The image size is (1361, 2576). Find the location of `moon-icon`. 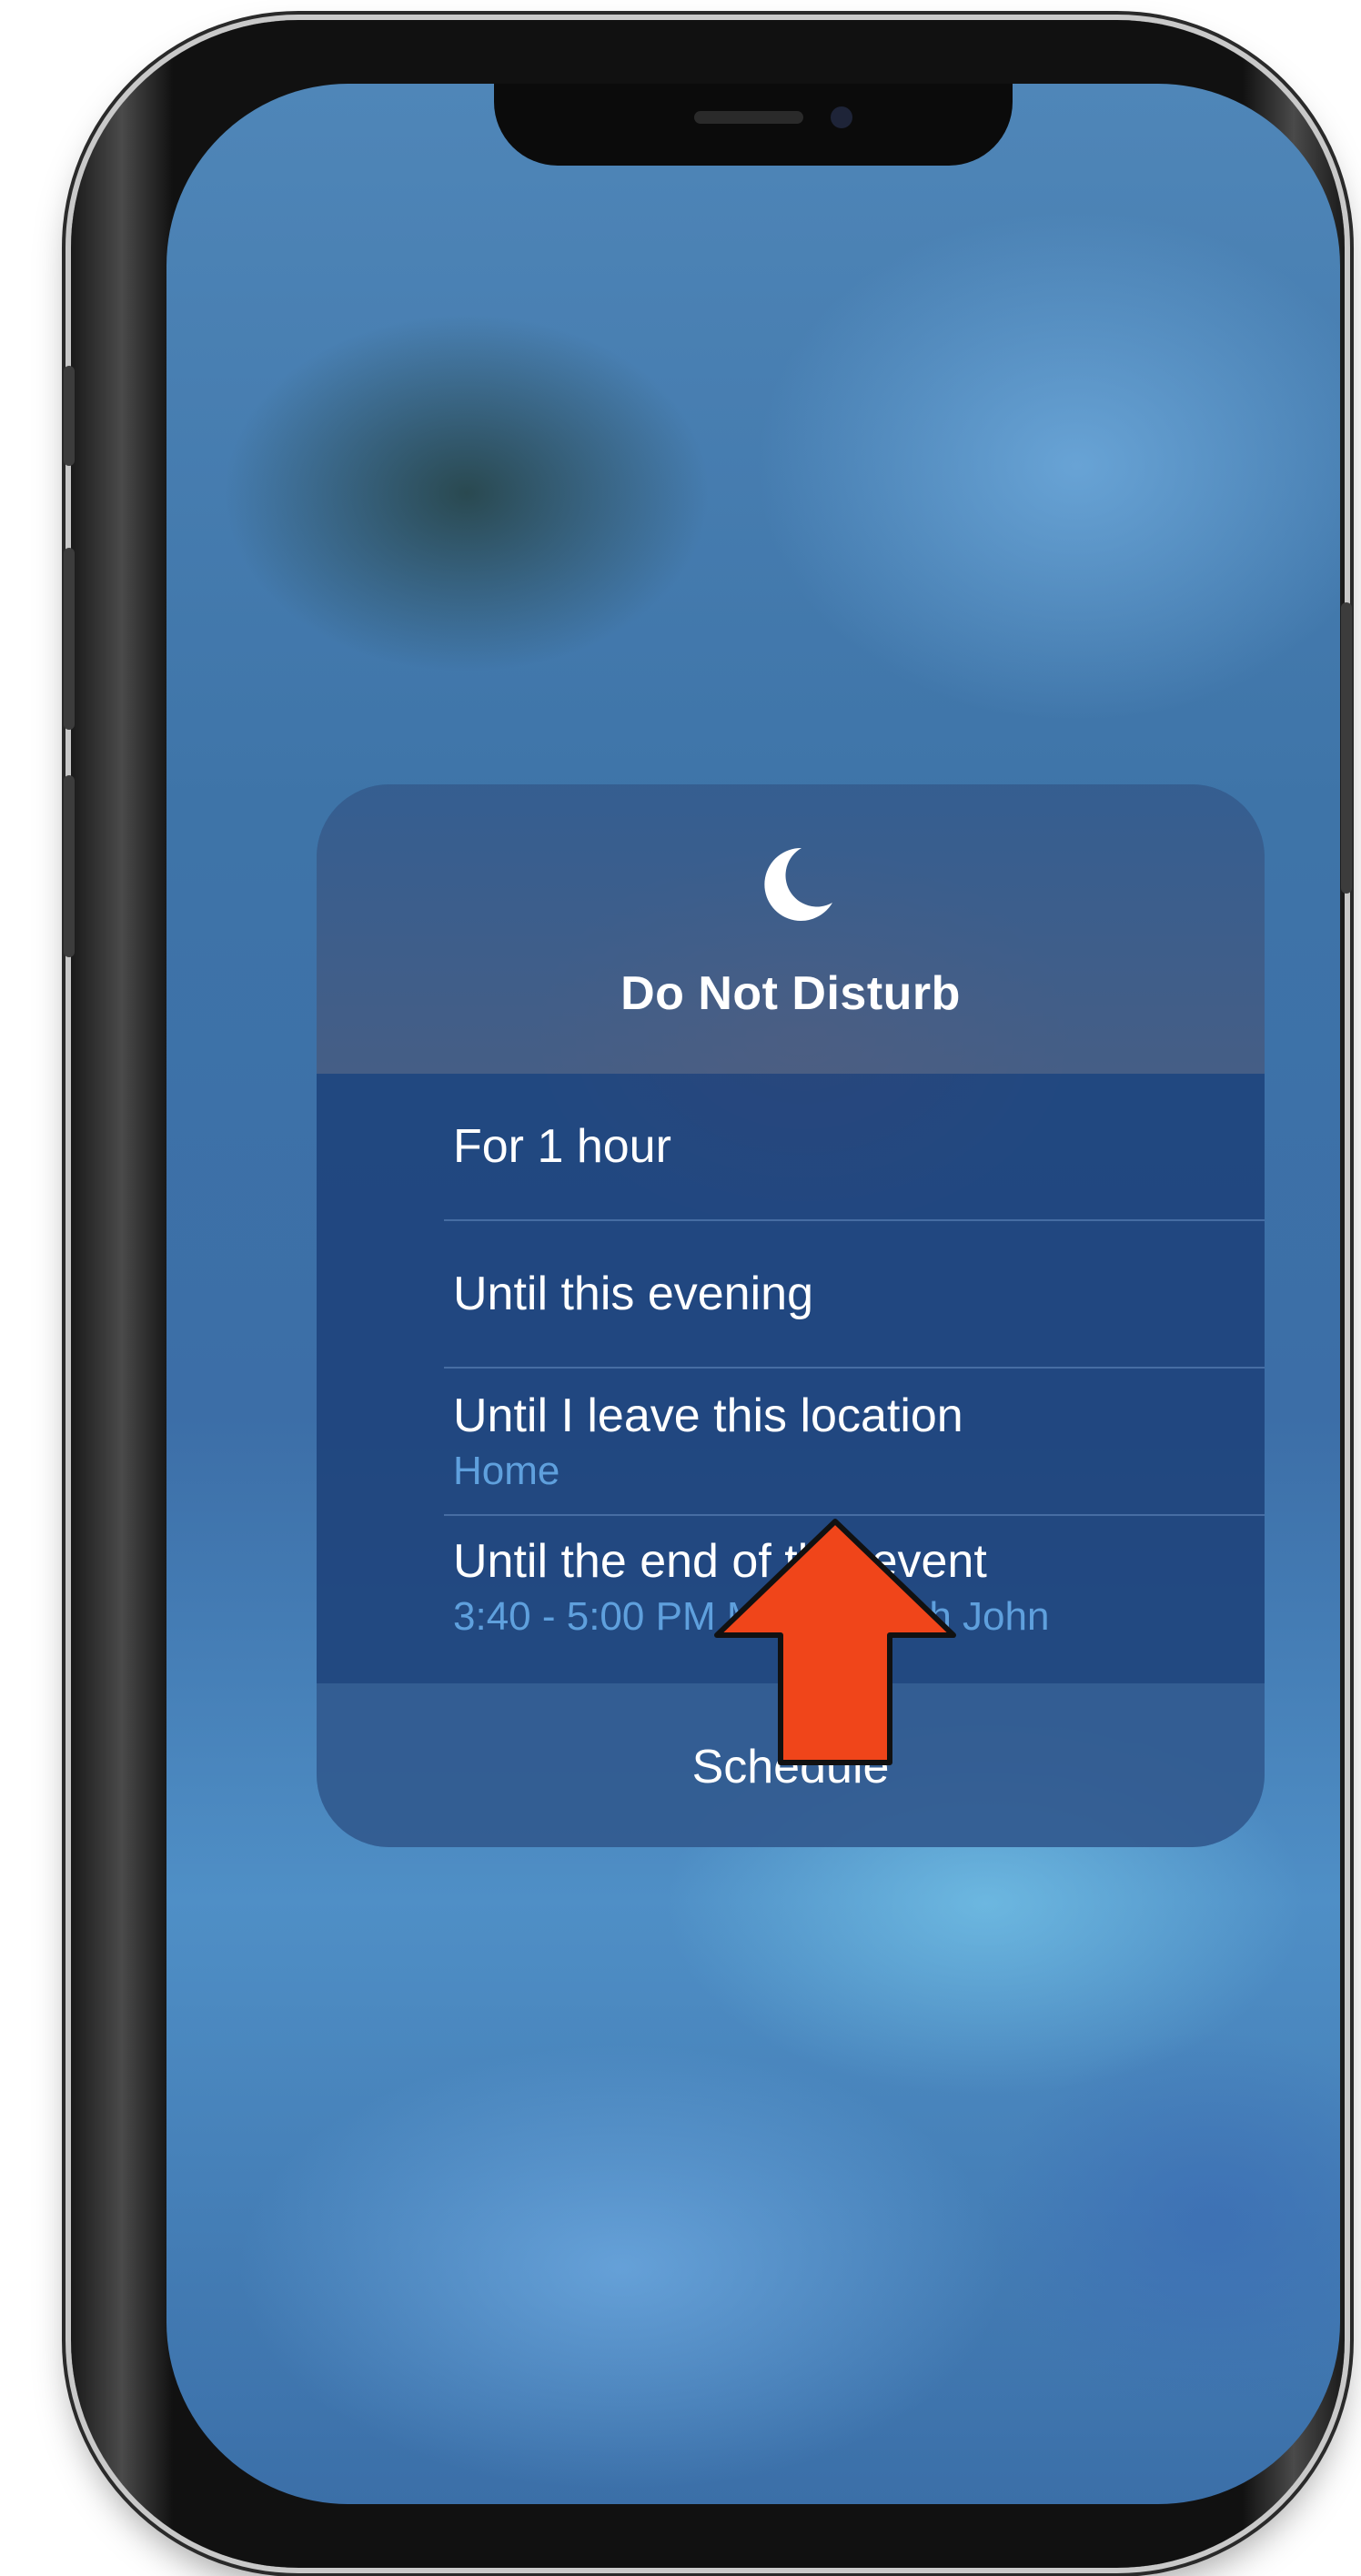

moon-icon is located at coordinates (798, 884).